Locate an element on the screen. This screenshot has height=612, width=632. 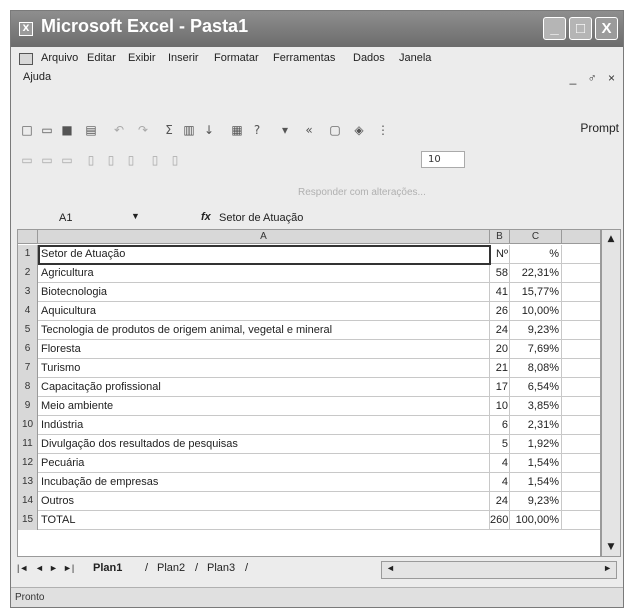
menu-ajuda: Ajuda is located at coordinates (37, 77).